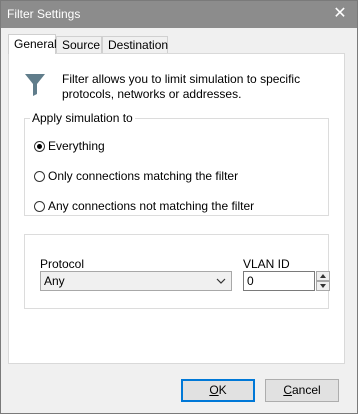 This screenshot has height=414, width=358. Describe the element at coordinates (179, 14) in the screenshot. I see `title-bar: Filter Settings ✕` at that location.